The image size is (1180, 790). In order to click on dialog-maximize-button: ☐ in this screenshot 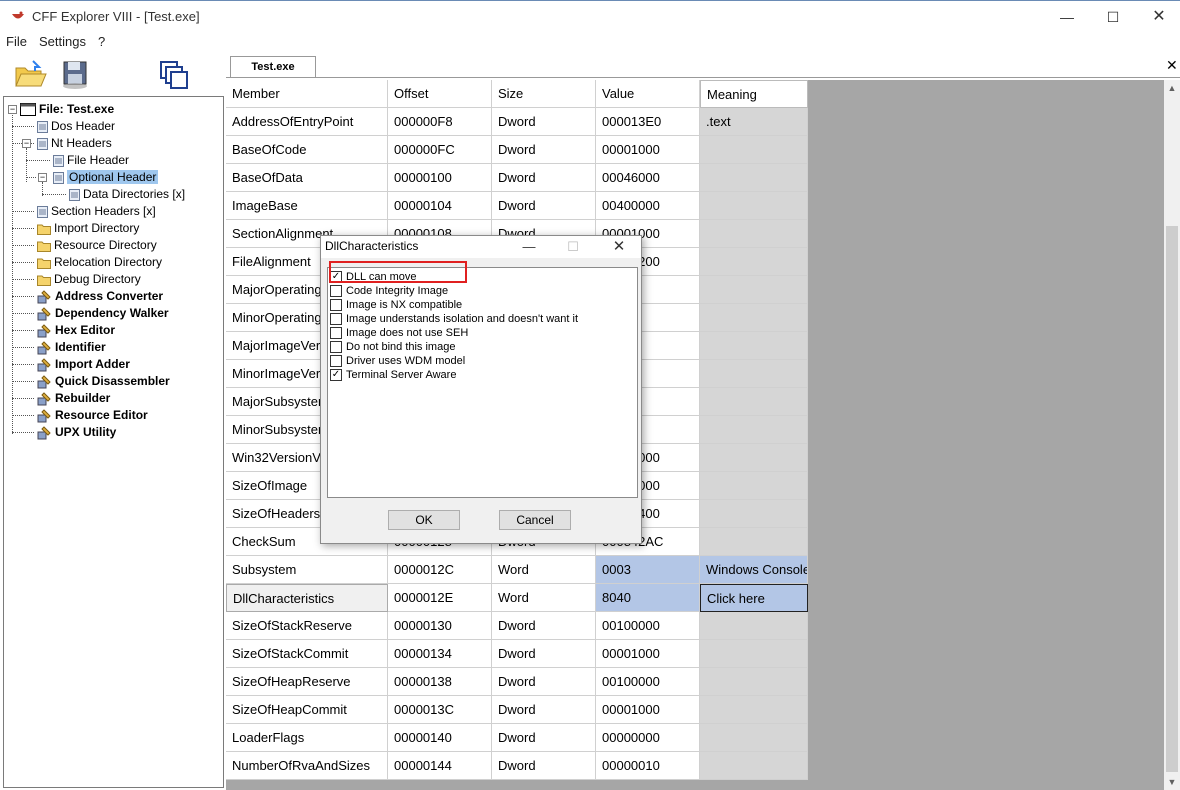, I will do `click(573, 247)`.